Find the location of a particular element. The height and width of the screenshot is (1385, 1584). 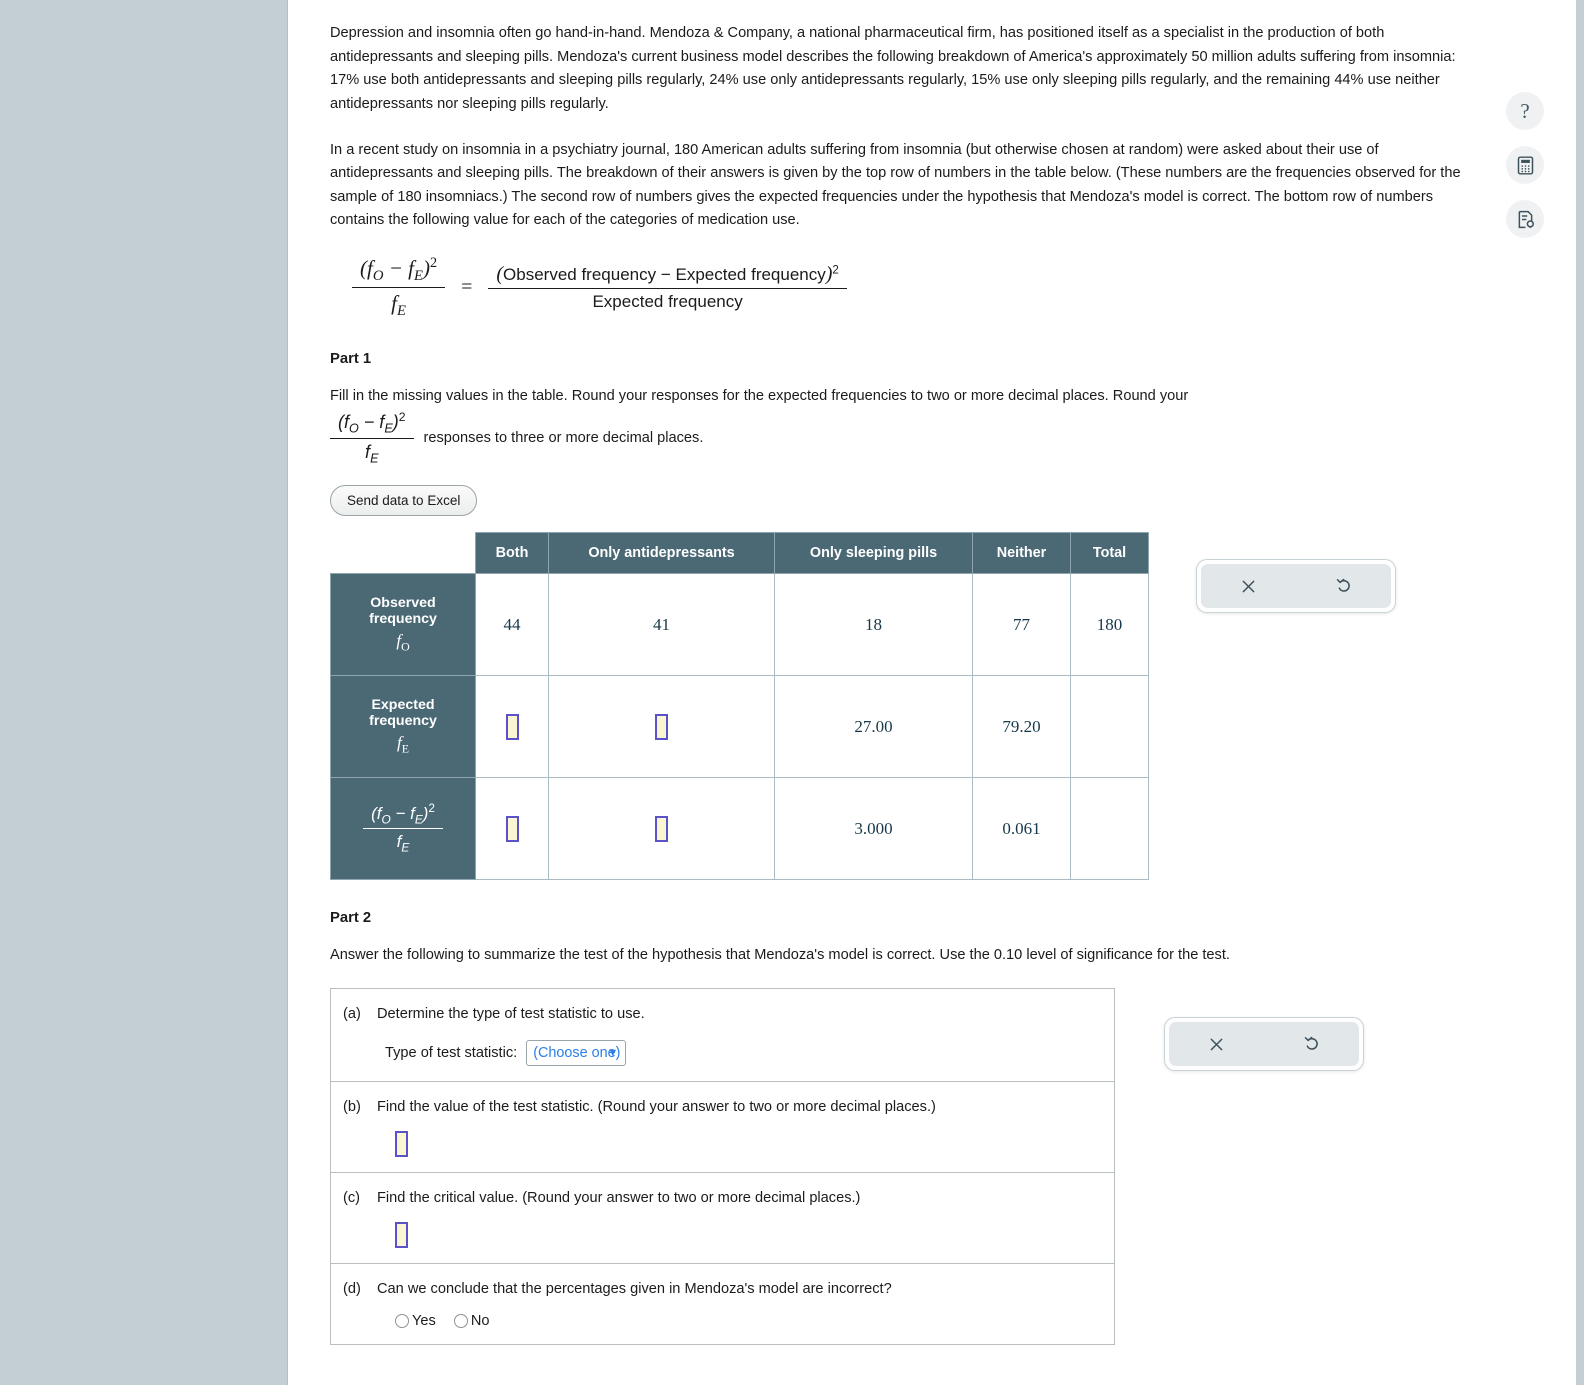

question-a-label: (a) is located at coordinates (352, 1013).